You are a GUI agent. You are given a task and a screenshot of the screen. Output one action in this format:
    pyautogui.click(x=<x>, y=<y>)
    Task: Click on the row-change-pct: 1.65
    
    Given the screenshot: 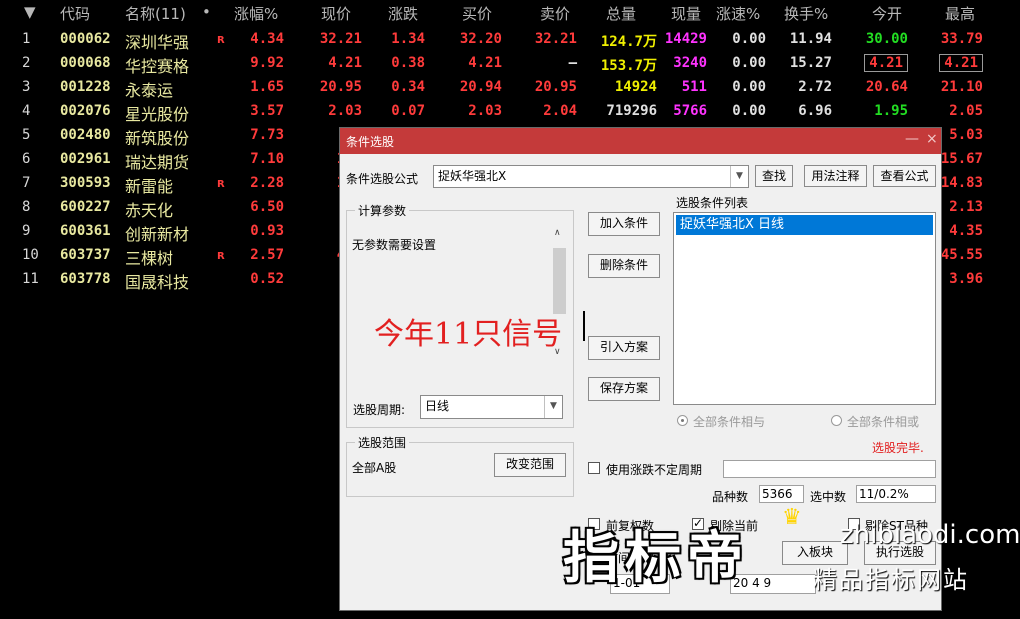 What is the action you would take?
    pyautogui.click(x=267, y=87)
    